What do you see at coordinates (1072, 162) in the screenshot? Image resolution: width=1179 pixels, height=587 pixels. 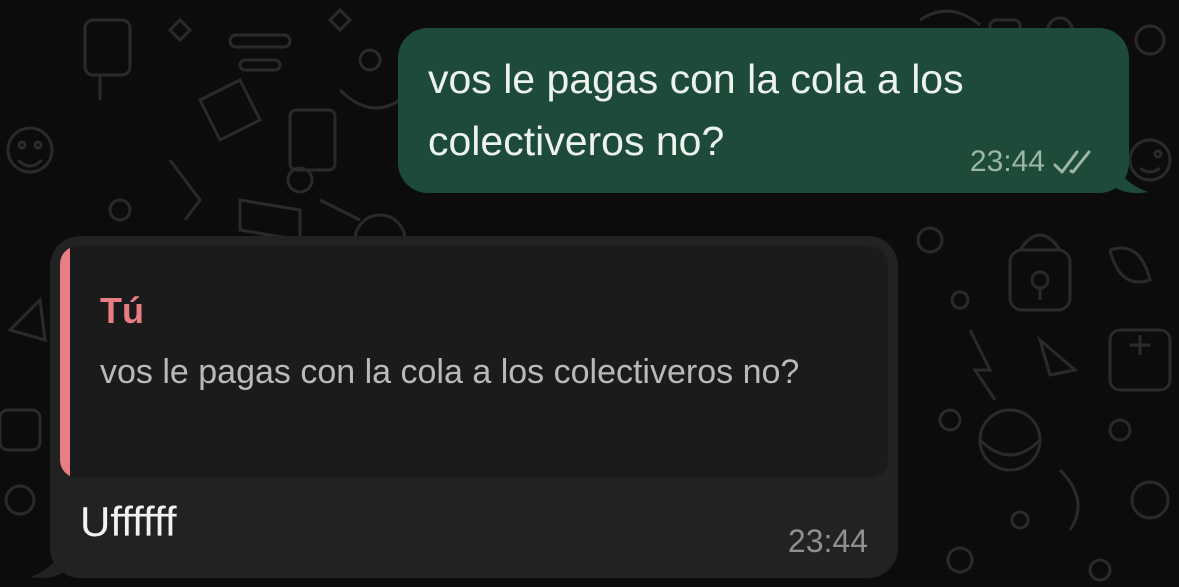 I see `double-check-icon` at bounding box center [1072, 162].